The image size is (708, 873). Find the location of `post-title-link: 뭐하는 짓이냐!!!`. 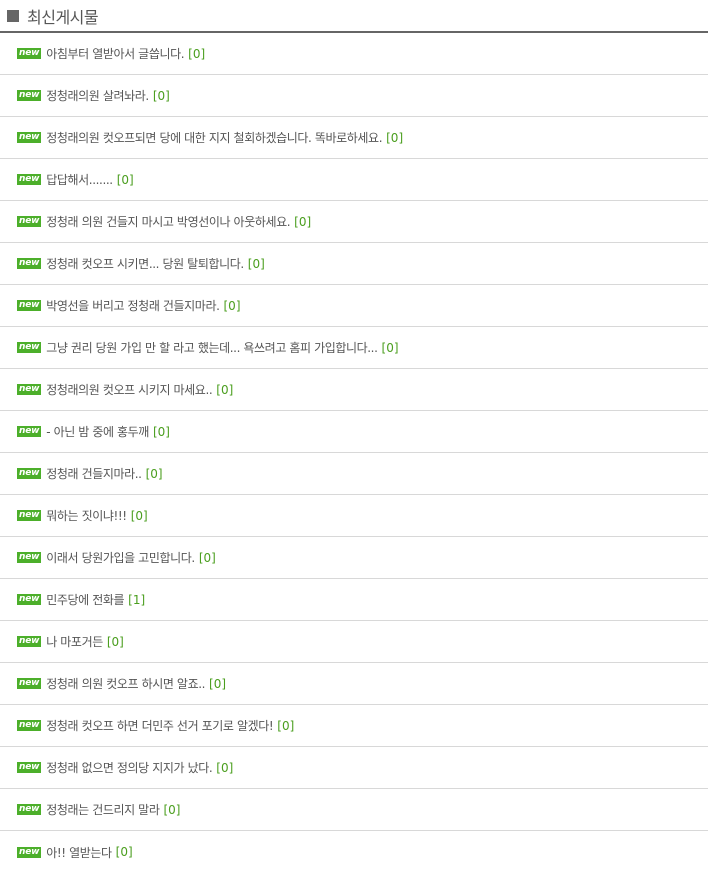

post-title-link: 뭐하는 짓이냐!!! is located at coordinates (86, 515).